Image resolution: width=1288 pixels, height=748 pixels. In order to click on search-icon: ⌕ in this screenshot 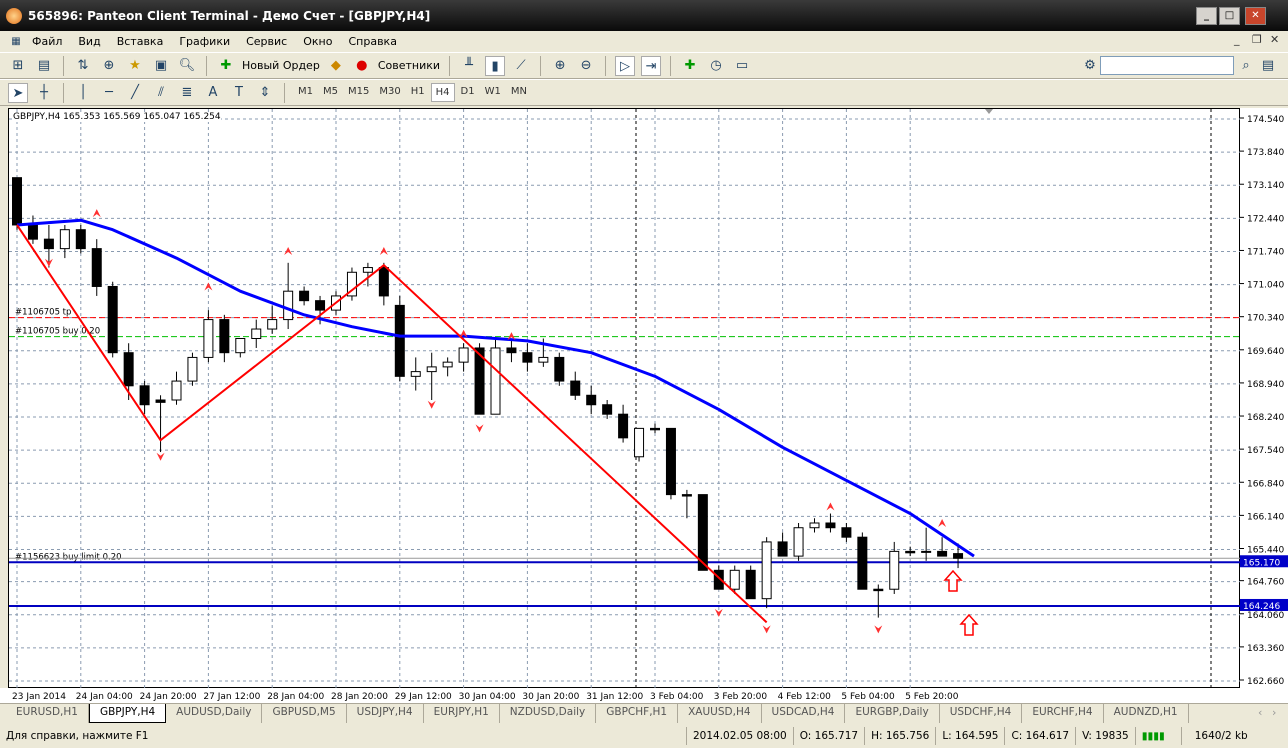, I will do `click(1246, 66)`.